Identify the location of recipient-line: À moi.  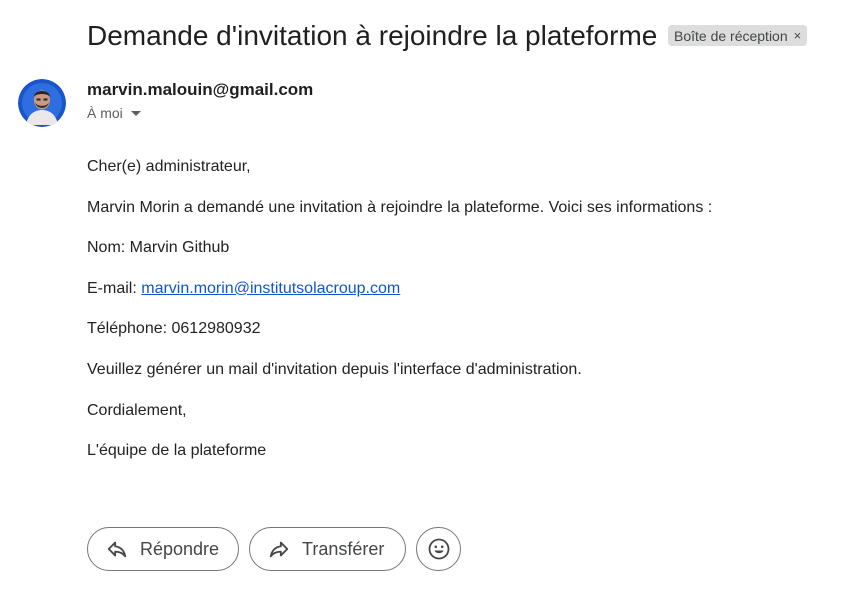
(114, 113).